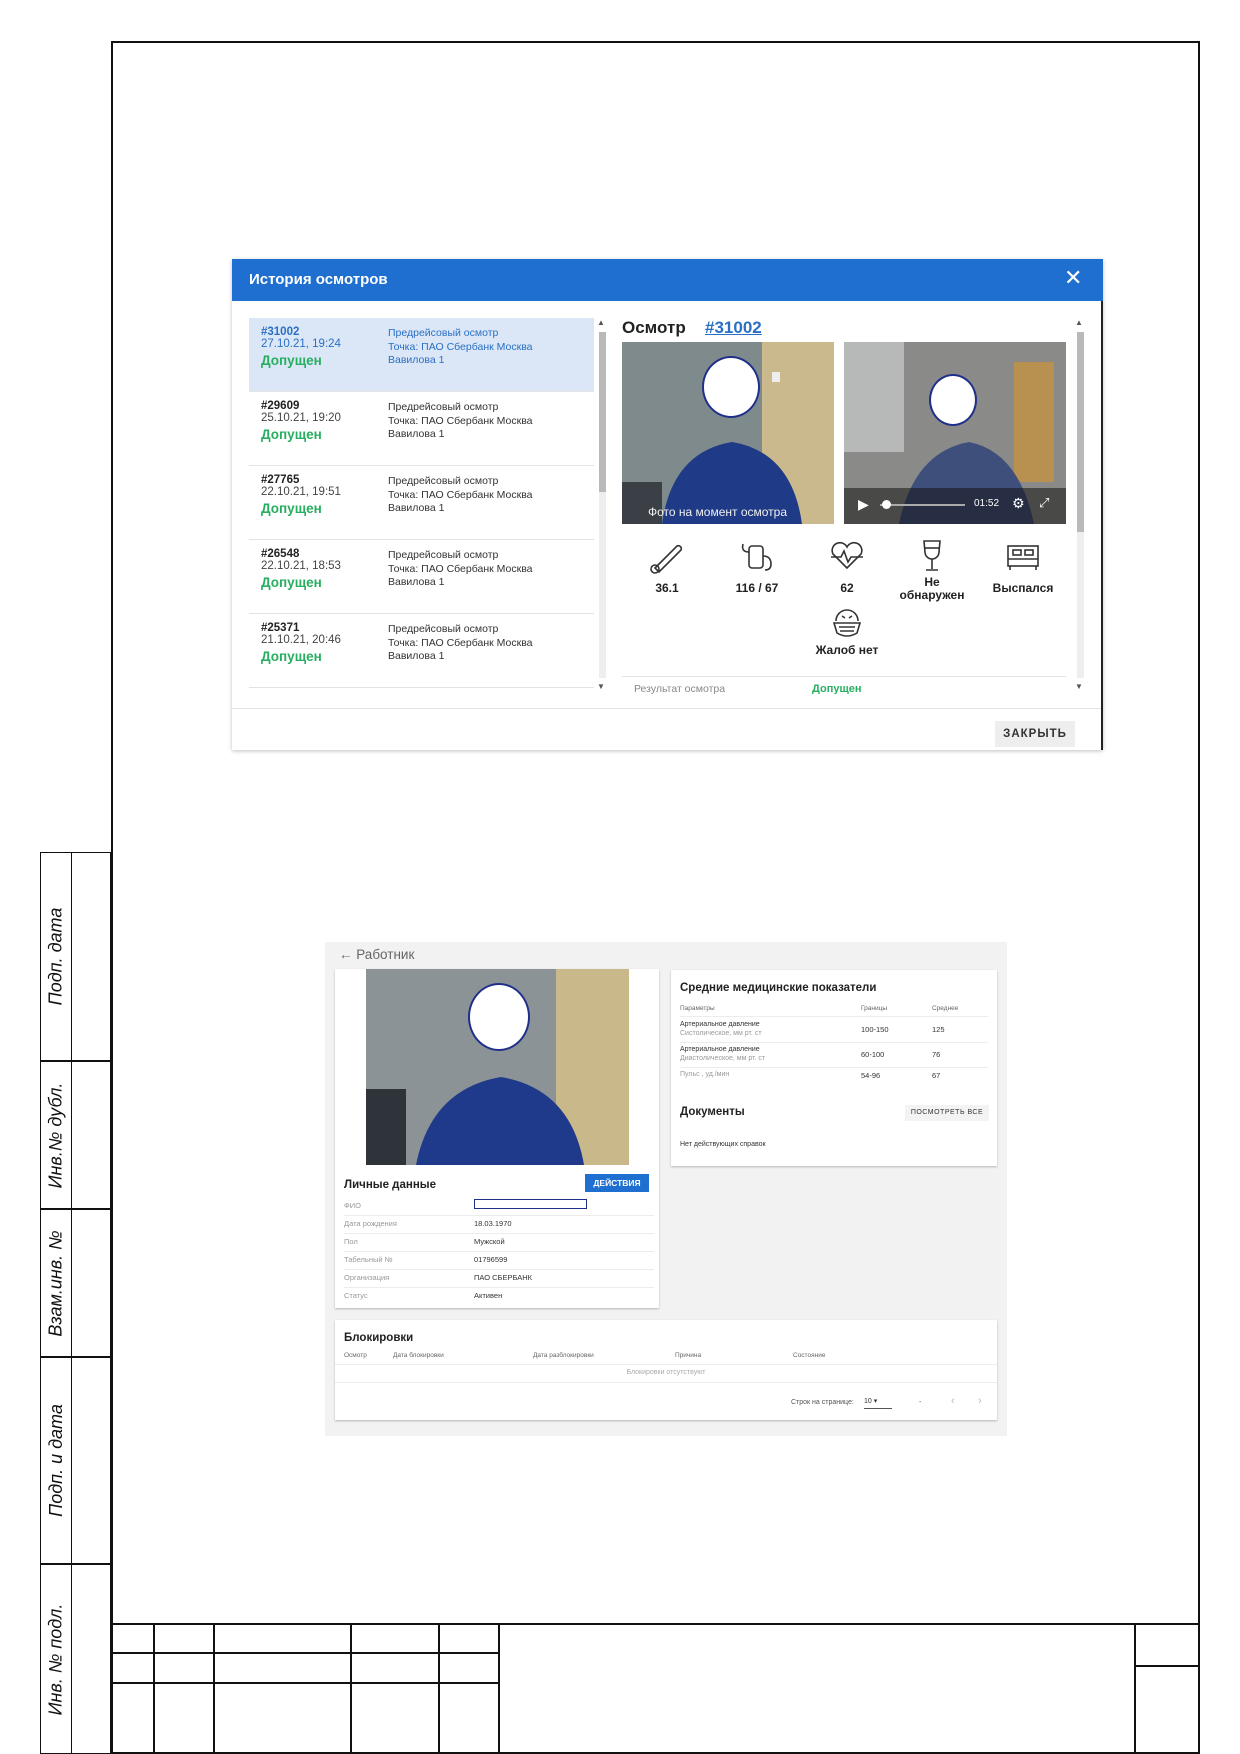  I want to click on medical-row-pulse: Пульс , уд./мин 54-96 67, so click(834, 1075).